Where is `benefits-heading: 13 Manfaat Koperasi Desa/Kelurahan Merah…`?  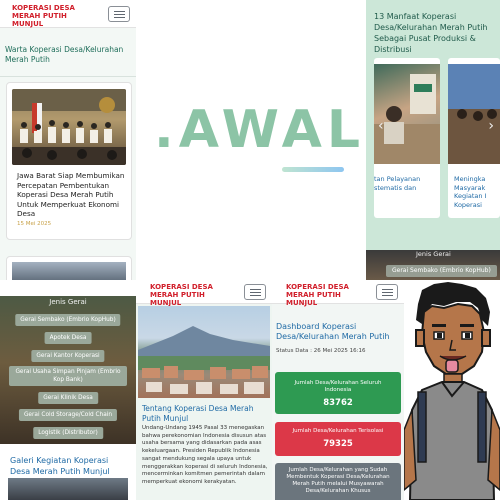 benefits-heading: 13 Manfaat Koperasi Desa/Kelurahan Merah… is located at coordinates (431, 33).